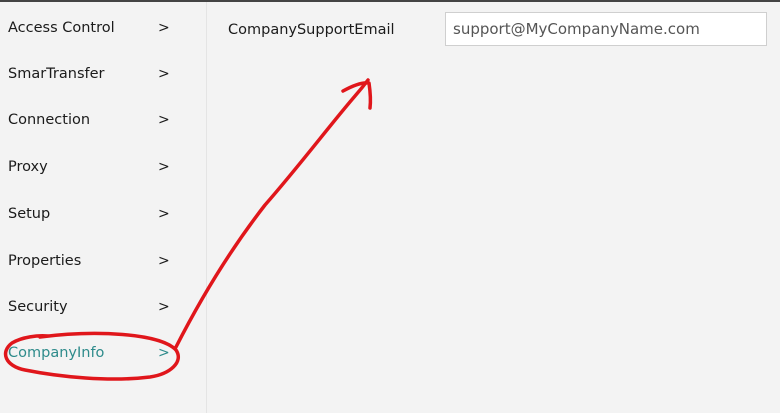 This screenshot has width=780, height=413. I want to click on sidebar-item-proxy: Proxy >, so click(103, 169).